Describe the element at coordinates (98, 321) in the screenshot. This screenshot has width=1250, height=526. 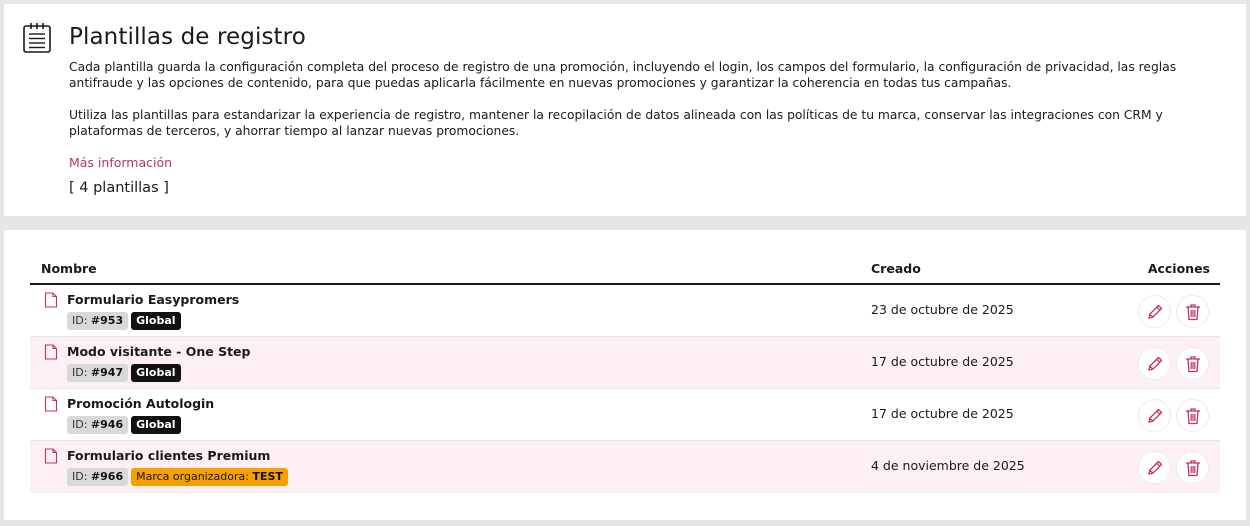
I see `id-badge: ID: #953` at that location.